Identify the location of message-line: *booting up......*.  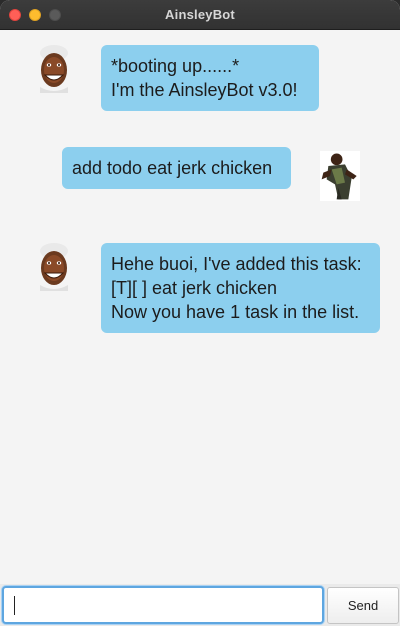
(175, 66).